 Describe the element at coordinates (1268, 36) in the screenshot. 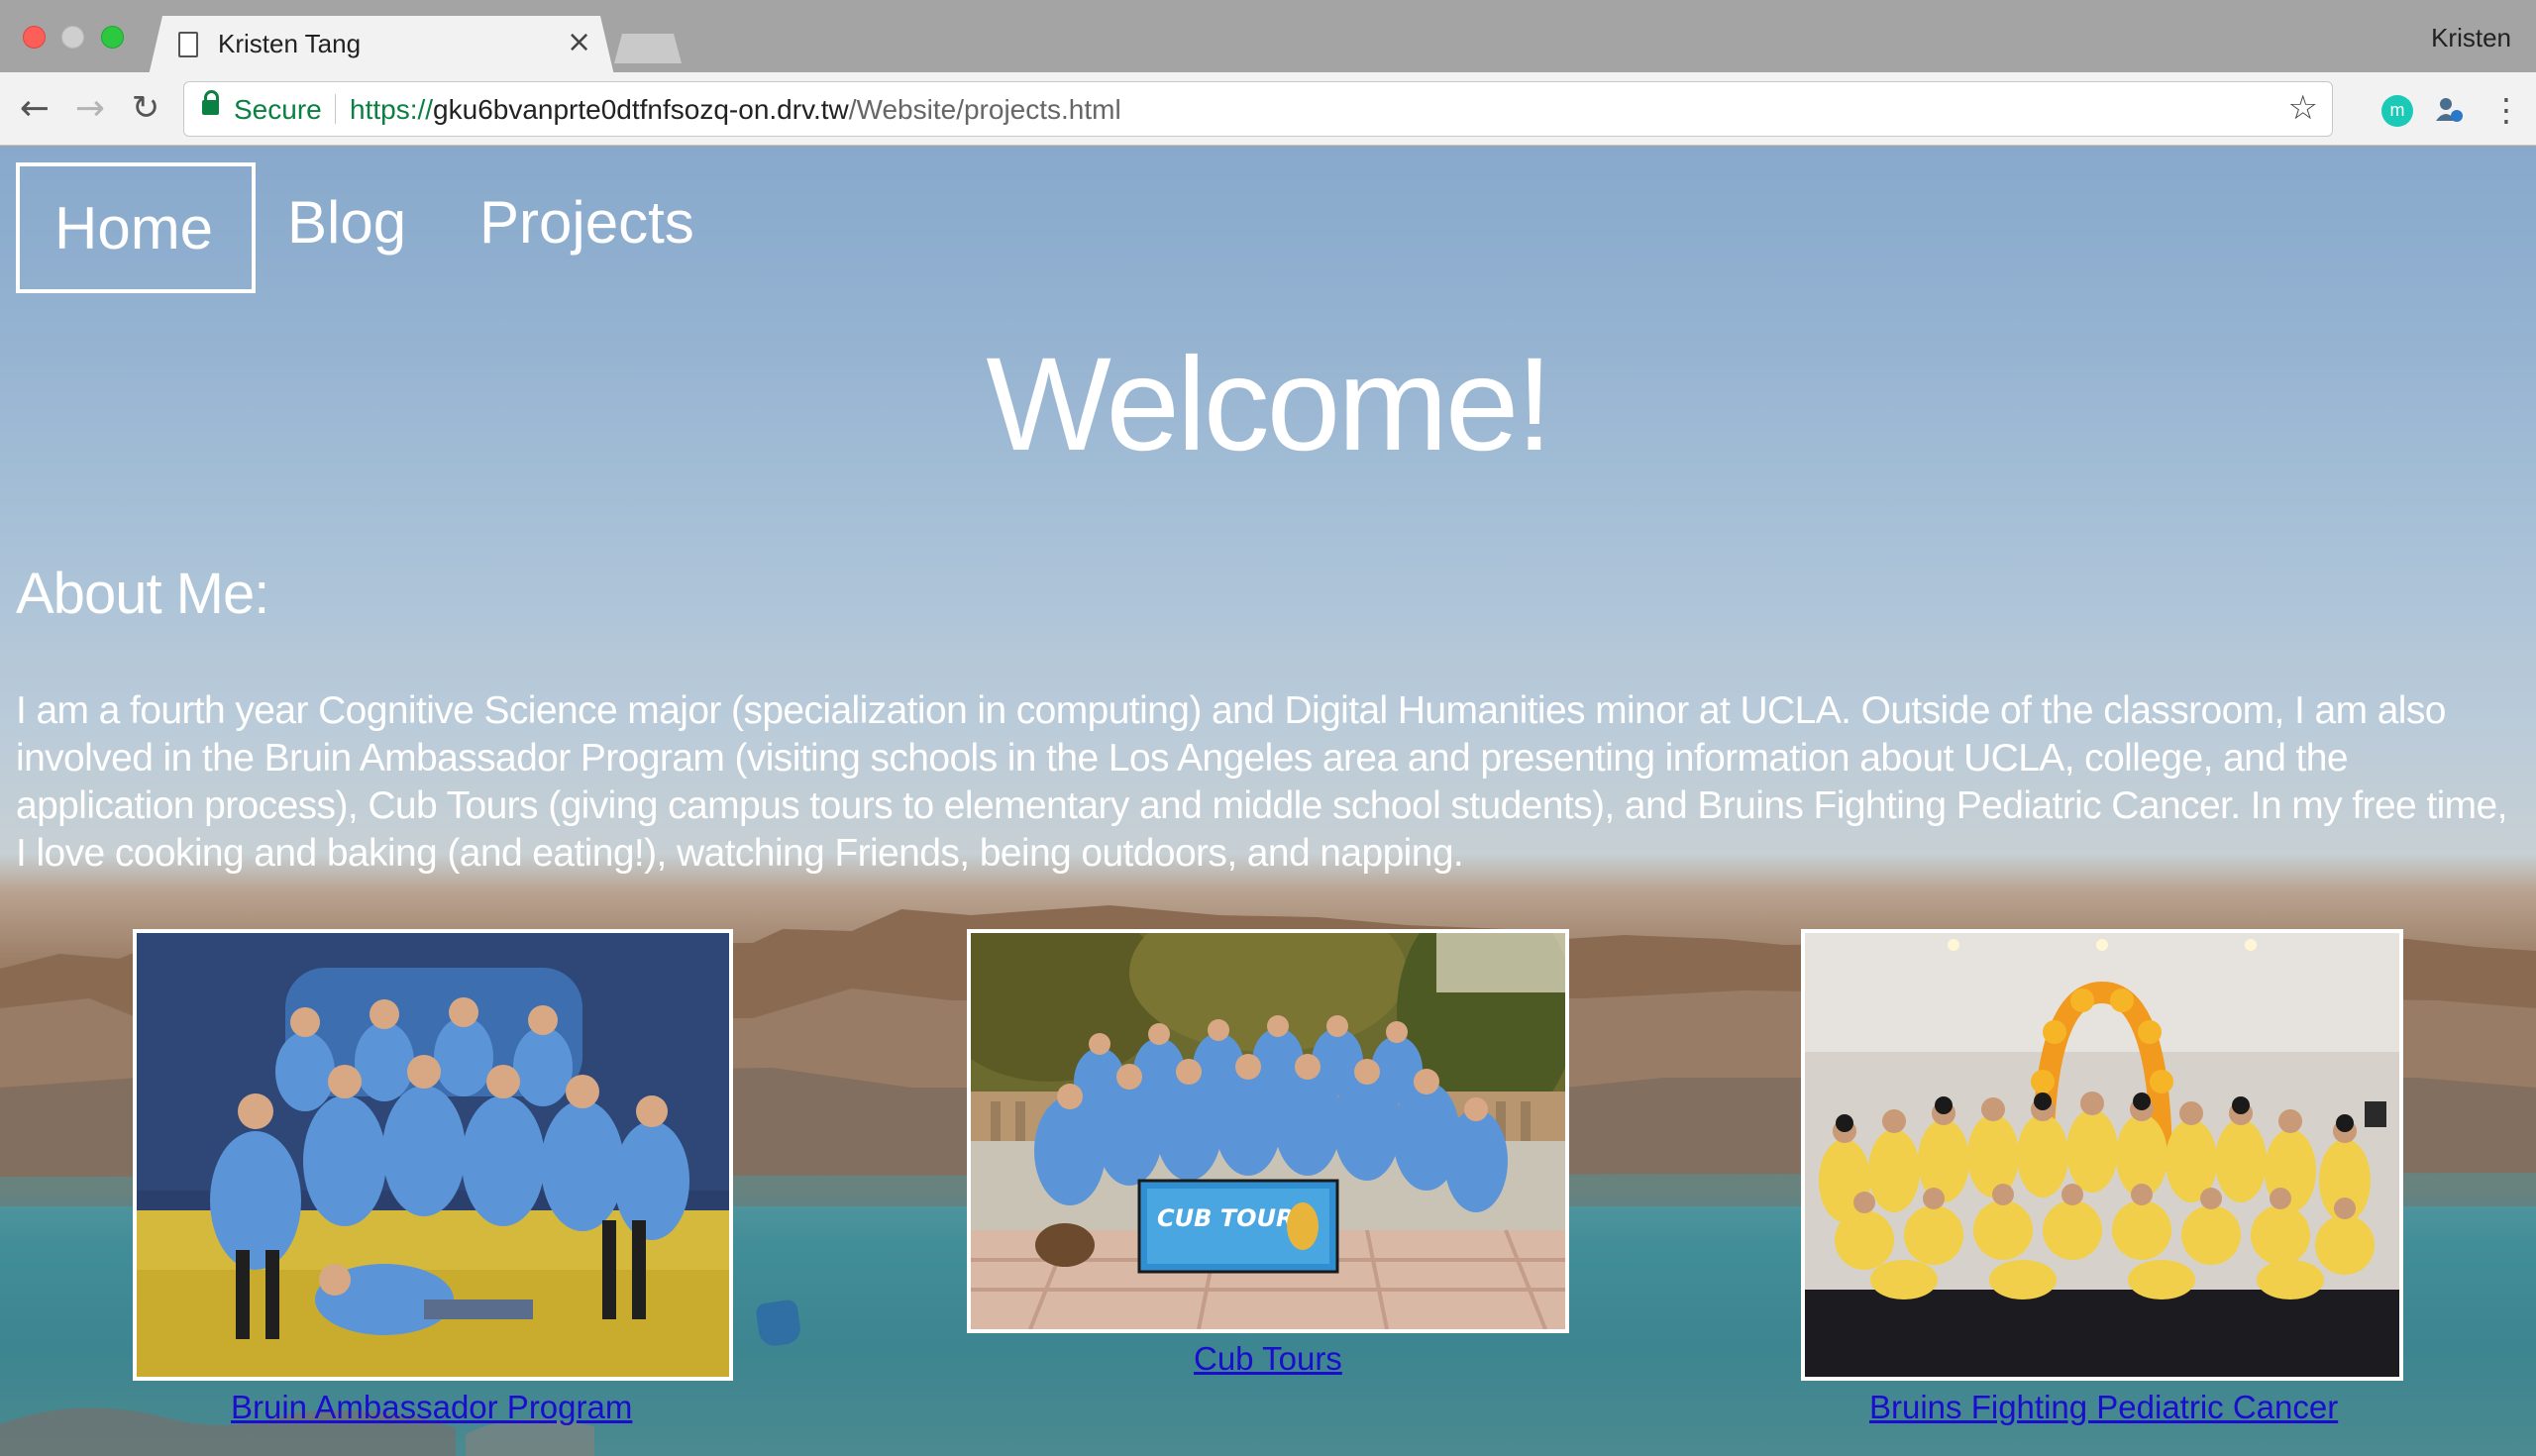

I see `tab-strip: Kristen Tang × Kristen` at that location.